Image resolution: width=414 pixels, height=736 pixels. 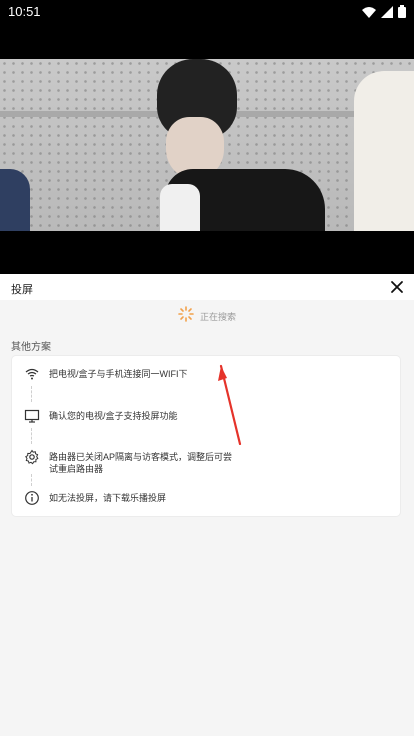 I want to click on close-button, so click(x=397, y=287).